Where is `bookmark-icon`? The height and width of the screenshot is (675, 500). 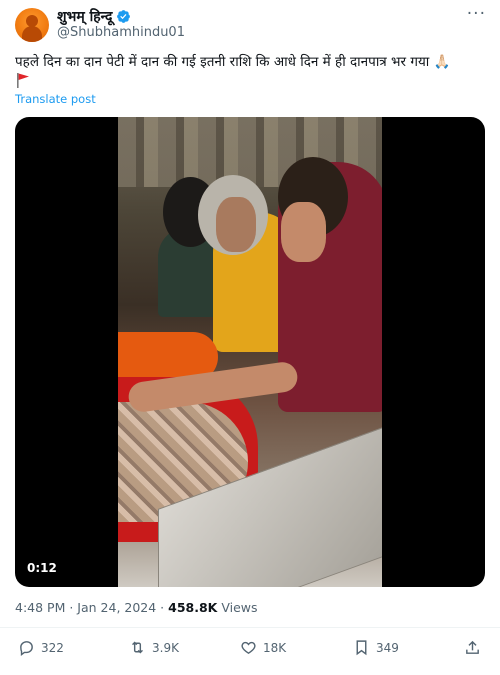 bookmark-icon is located at coordinates (361, 648).